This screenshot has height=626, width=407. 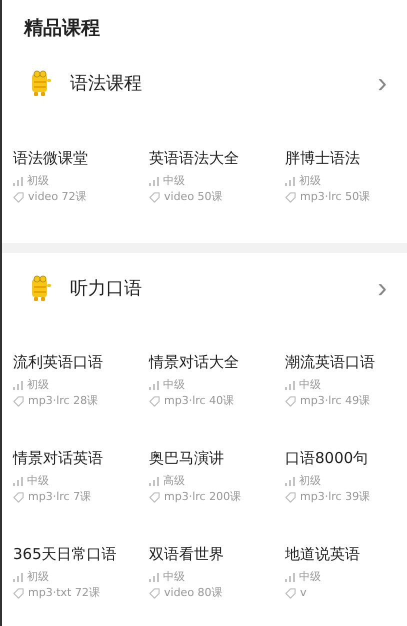 What do you see at coordinates (203, 497) in the screenshot?
I see `format-label: mp3·lrc 200课` at bounding box center [203, 497].